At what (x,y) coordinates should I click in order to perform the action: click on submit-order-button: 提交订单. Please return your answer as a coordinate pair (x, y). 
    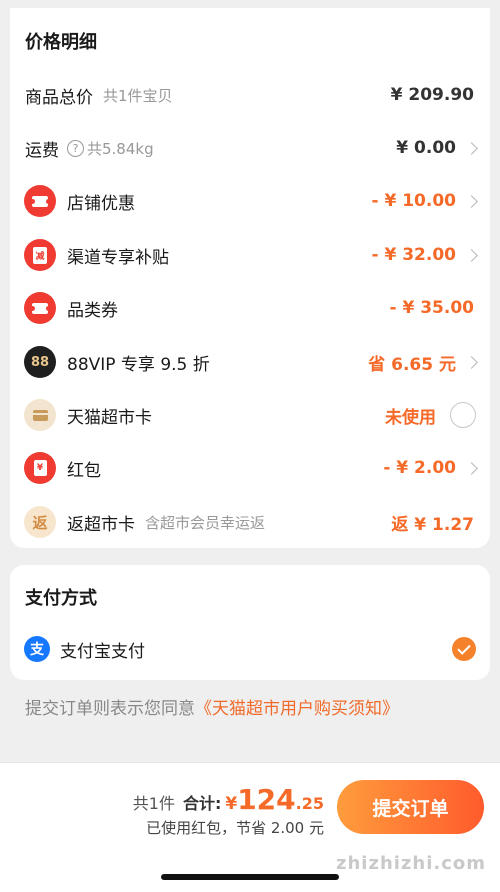
    Looking at the image, I should click on (410, 807).